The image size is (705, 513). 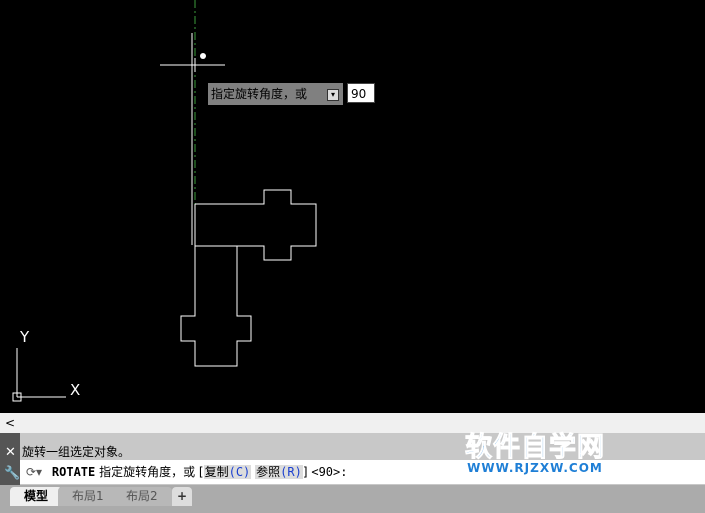 I want to click on tab-layout2: 布局2, so click(x=142, y=496).